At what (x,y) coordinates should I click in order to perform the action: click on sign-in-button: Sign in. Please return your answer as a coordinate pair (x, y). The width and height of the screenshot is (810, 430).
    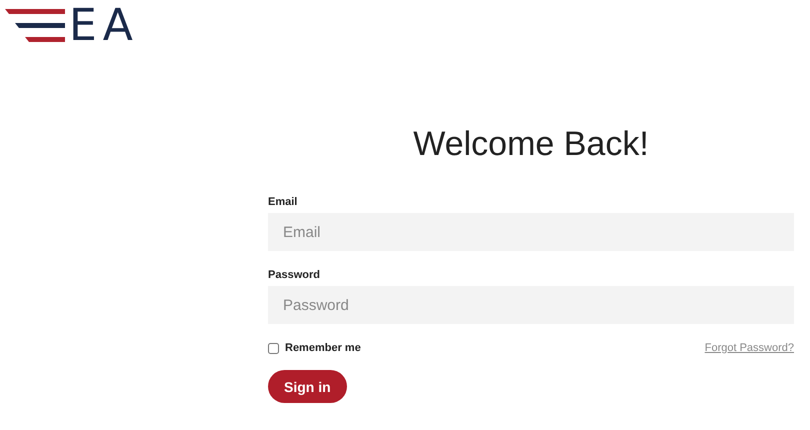
    Looking at the image, I should click on (307, 386).